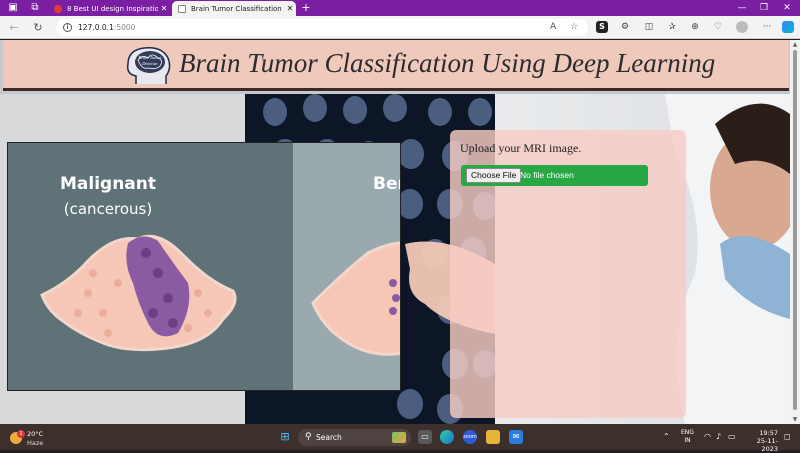  Describe the element at coordinates (355, 298) in the screenshot. I see `benign-cells-illustration` at that location.